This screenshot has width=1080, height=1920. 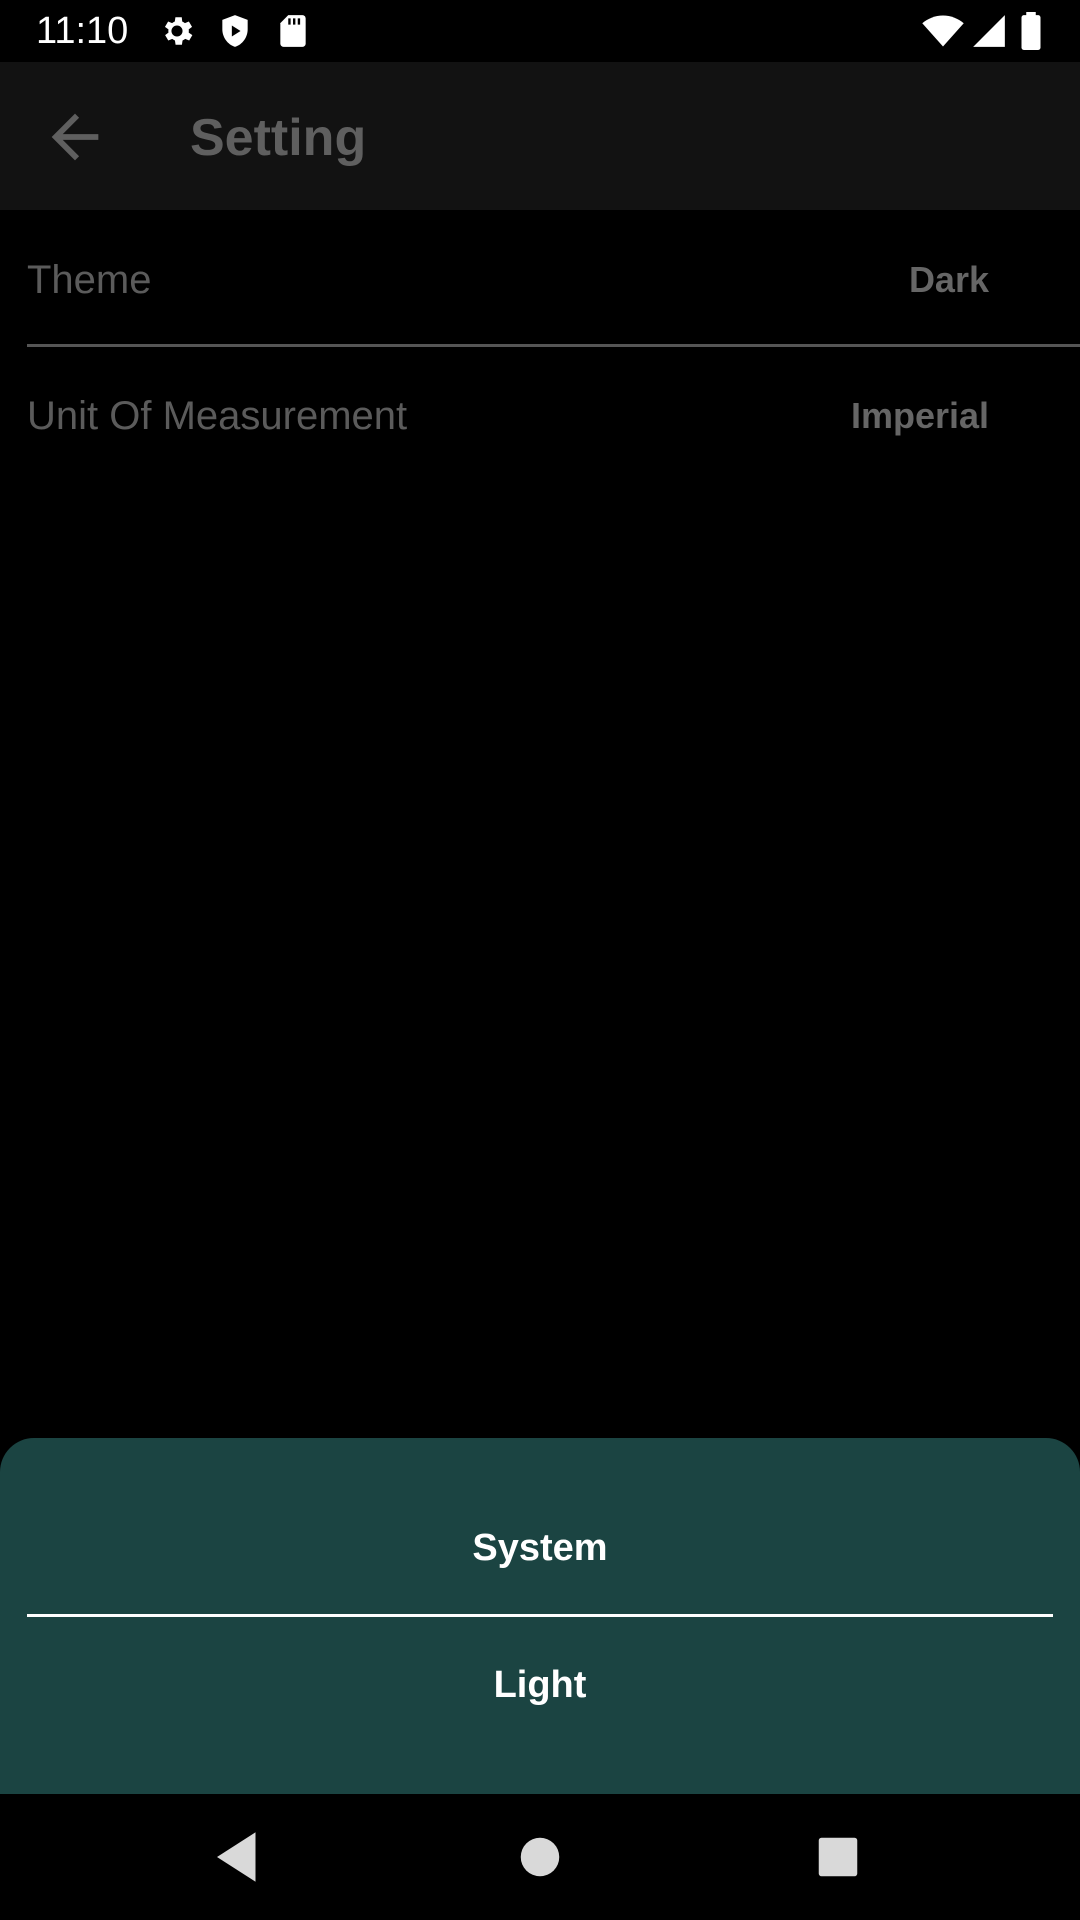 I want to click on battery-icon, so click(x=1031, y=31).